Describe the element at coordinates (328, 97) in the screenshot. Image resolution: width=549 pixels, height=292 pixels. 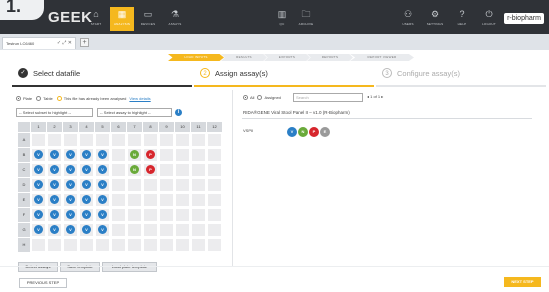
I see `assay-search-input: Search` at that location.